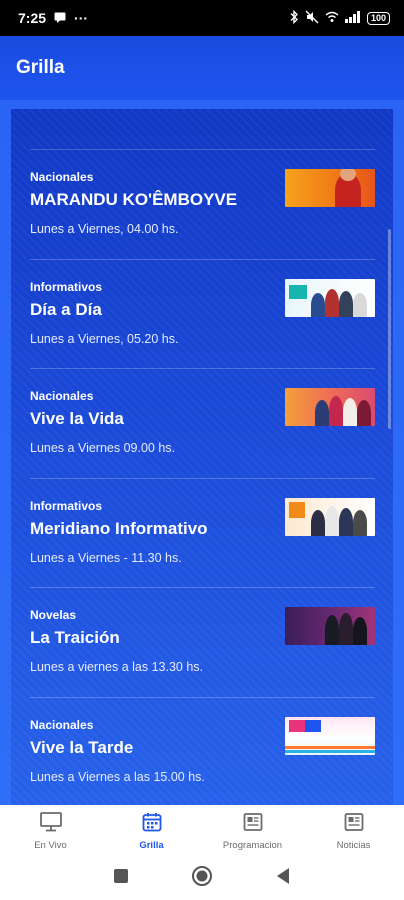  Describe the element at coordinates (104, 229) in the screenshot. I see `program-schedule: Lunes a Viernes, 04.00 hs.` at that location.